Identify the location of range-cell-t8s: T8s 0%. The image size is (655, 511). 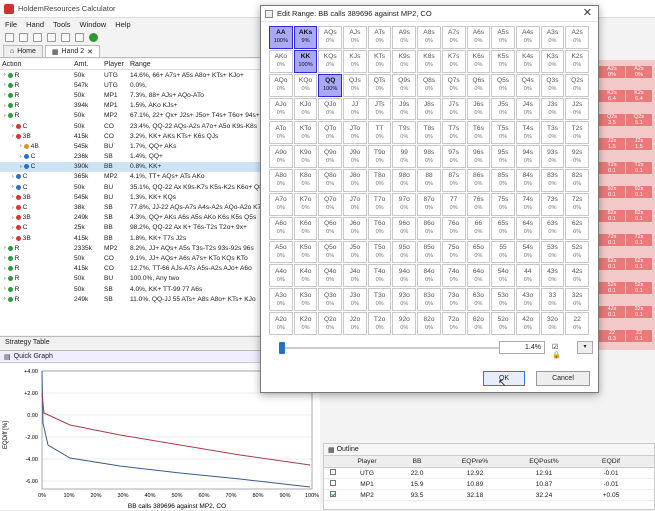
(429, 133).